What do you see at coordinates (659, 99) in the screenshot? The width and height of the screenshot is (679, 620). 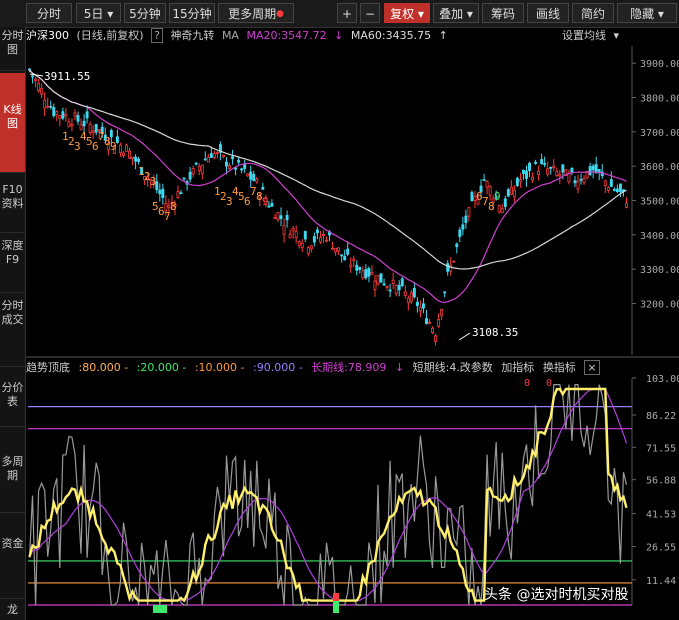 I see `price-axis-label: 3800.00` at bounding box center [659, 99].